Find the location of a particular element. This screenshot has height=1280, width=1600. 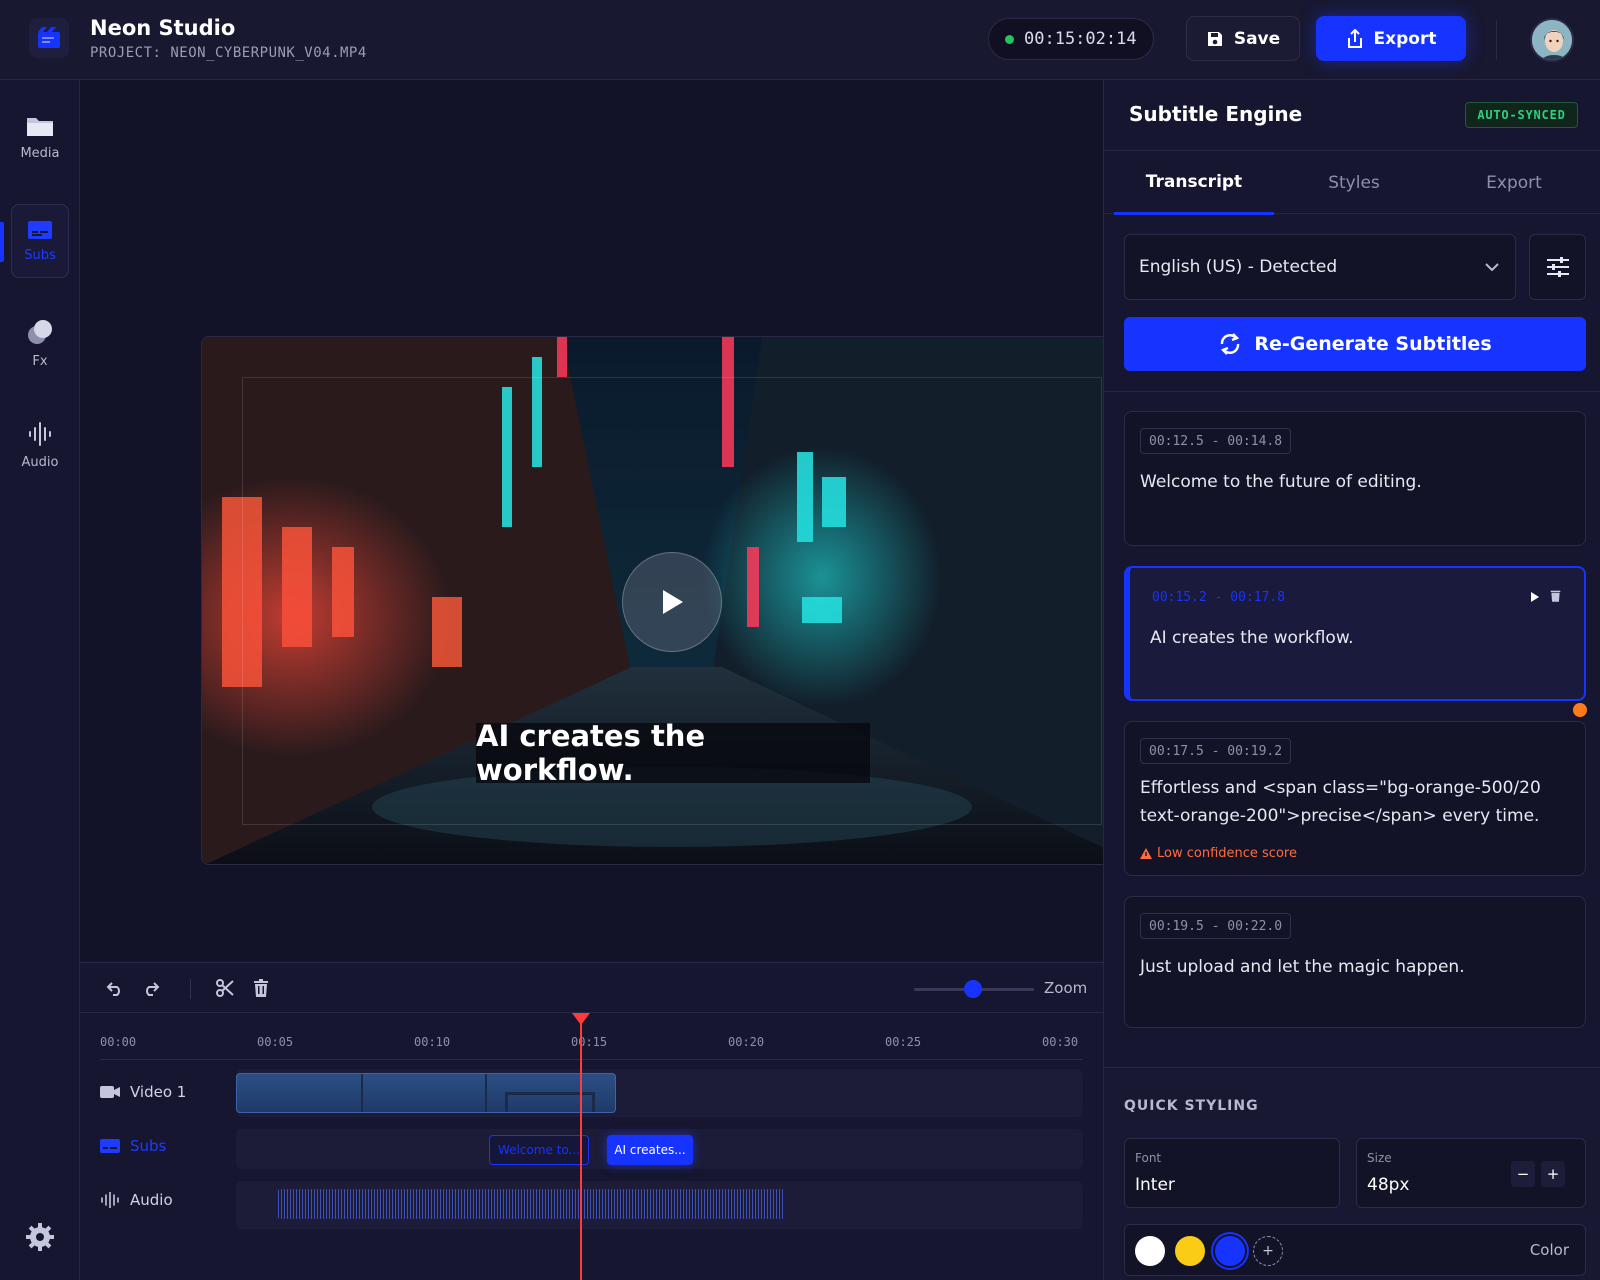

language-value: English (US) - Detected is located at coordinates (1238, 267).